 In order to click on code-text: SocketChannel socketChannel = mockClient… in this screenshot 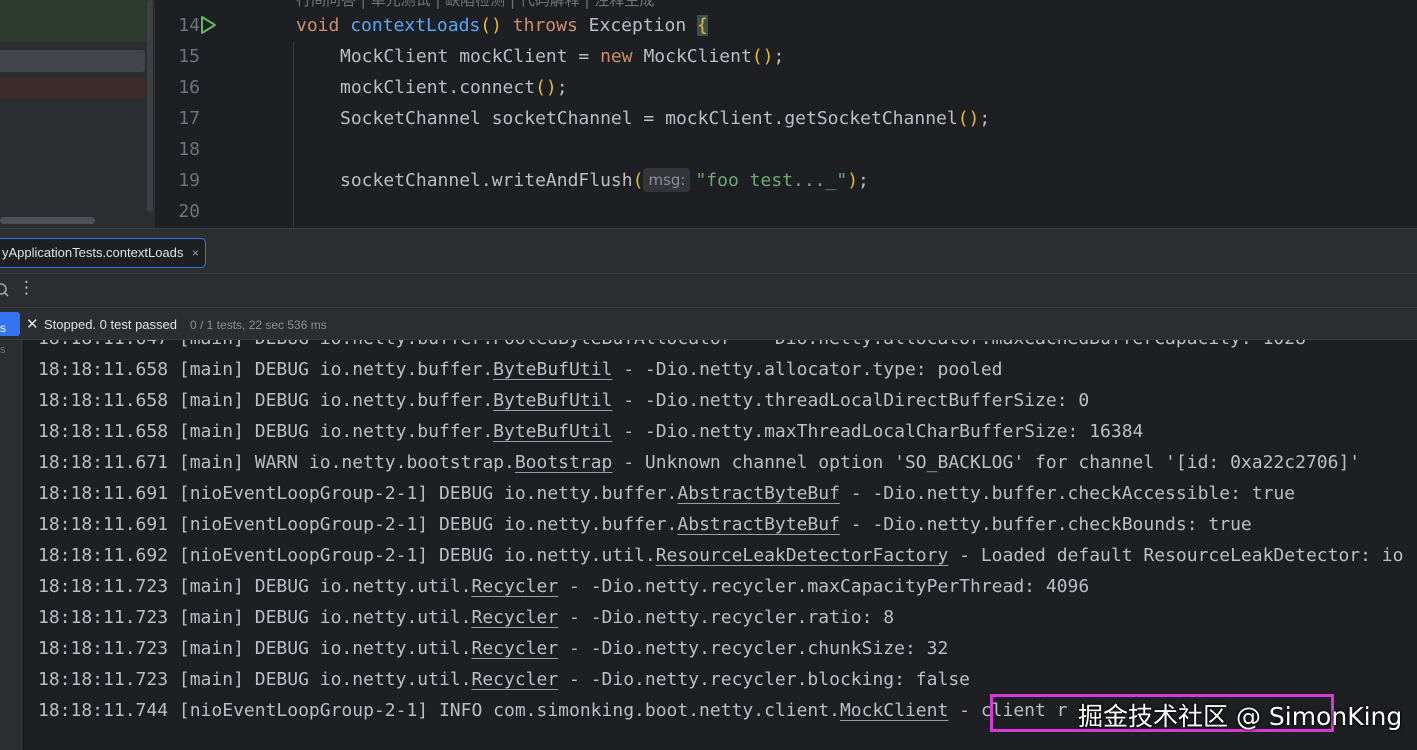, I will do `click(649, 118)`.